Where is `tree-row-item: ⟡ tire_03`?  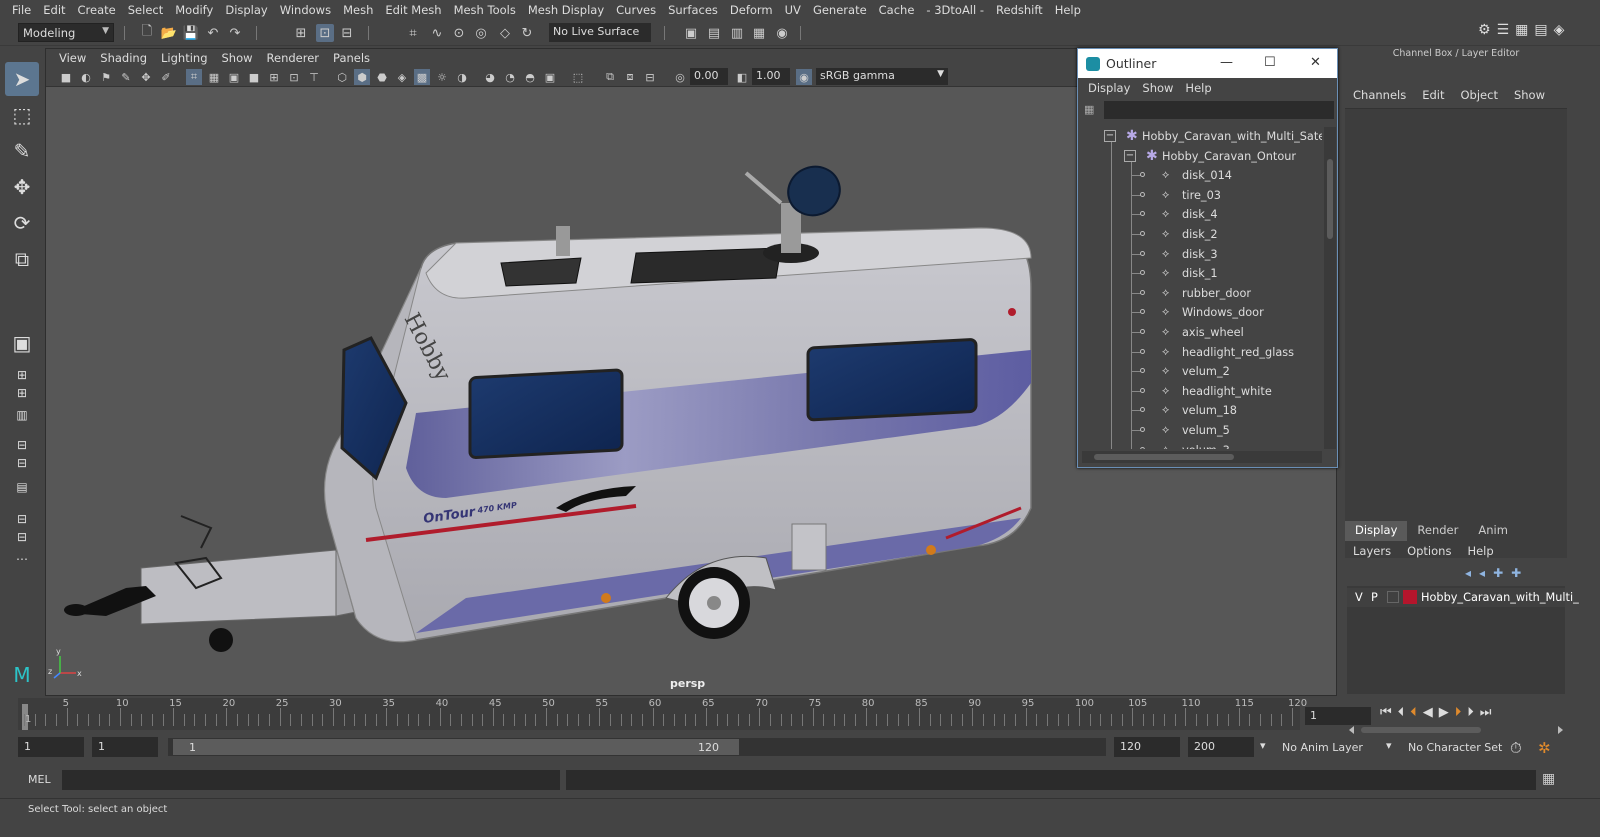 tree-row-item: ⟡ tire_03 is located at coordinates (1202, 196).